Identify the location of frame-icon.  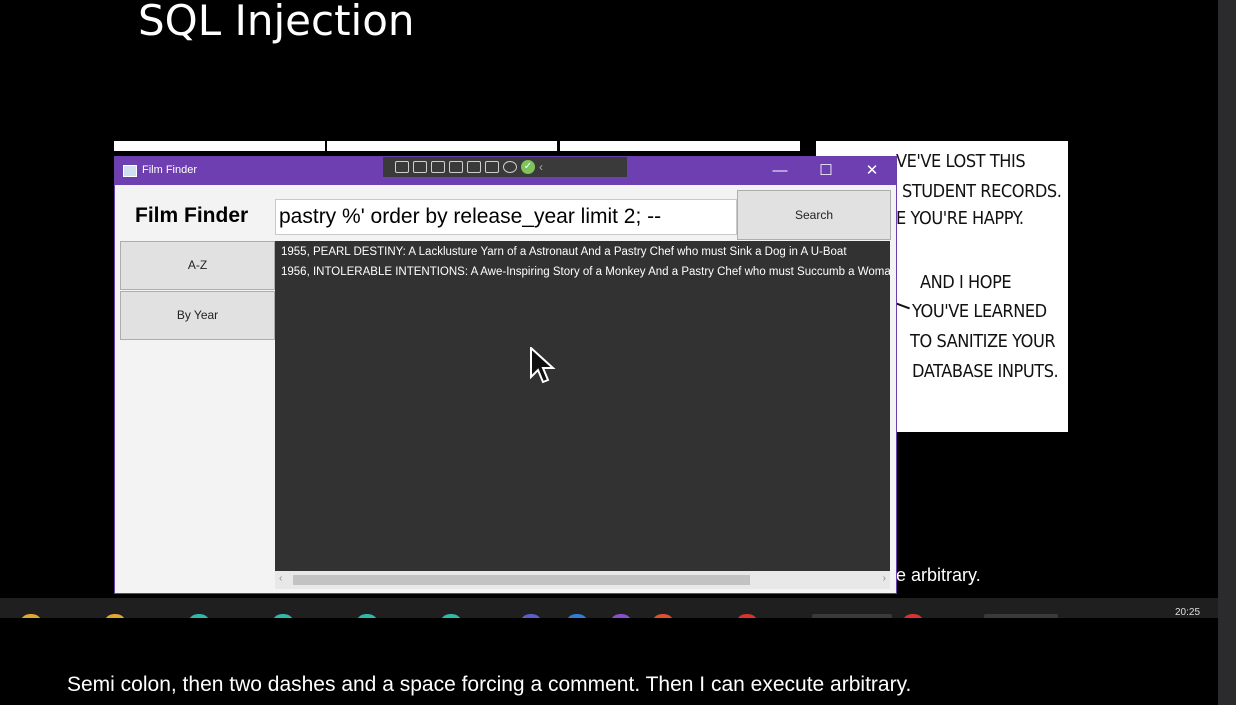
(456, 167).